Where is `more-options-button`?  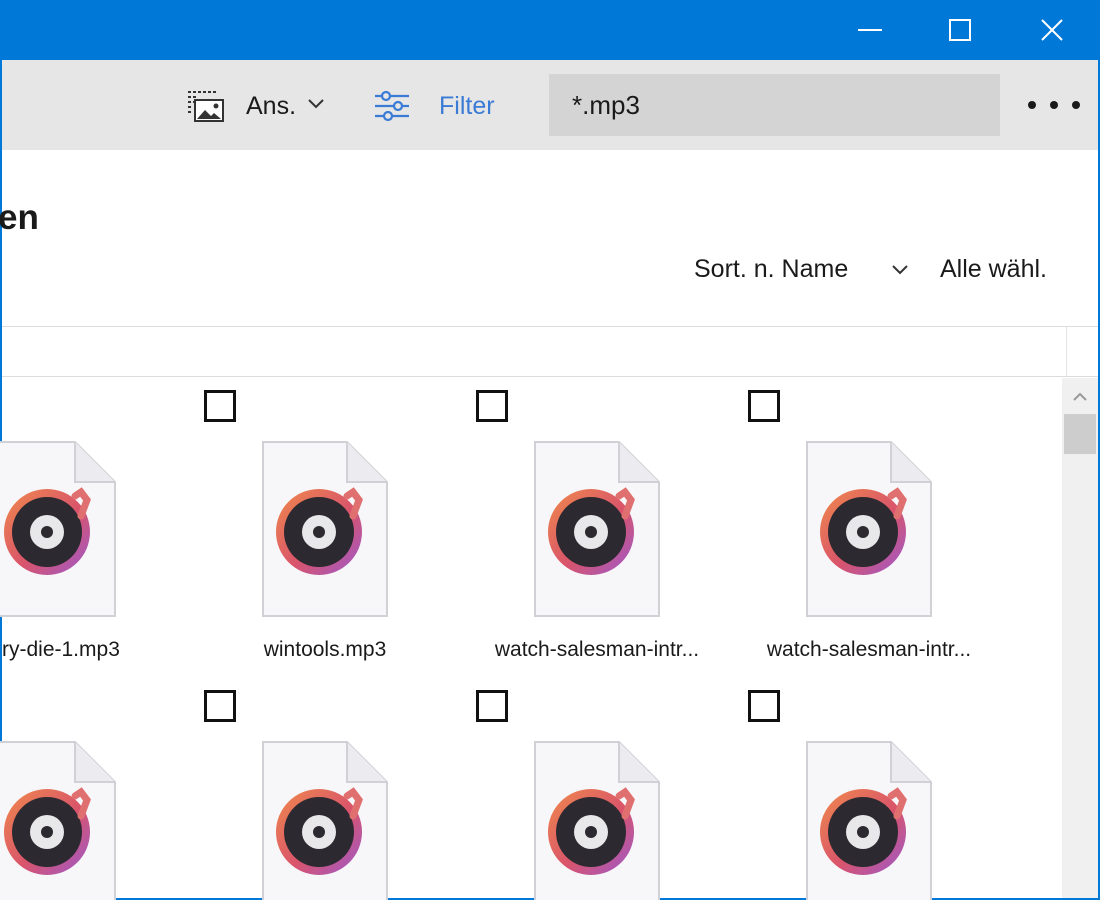 more-options-button is located at coordinates (1054, 105).